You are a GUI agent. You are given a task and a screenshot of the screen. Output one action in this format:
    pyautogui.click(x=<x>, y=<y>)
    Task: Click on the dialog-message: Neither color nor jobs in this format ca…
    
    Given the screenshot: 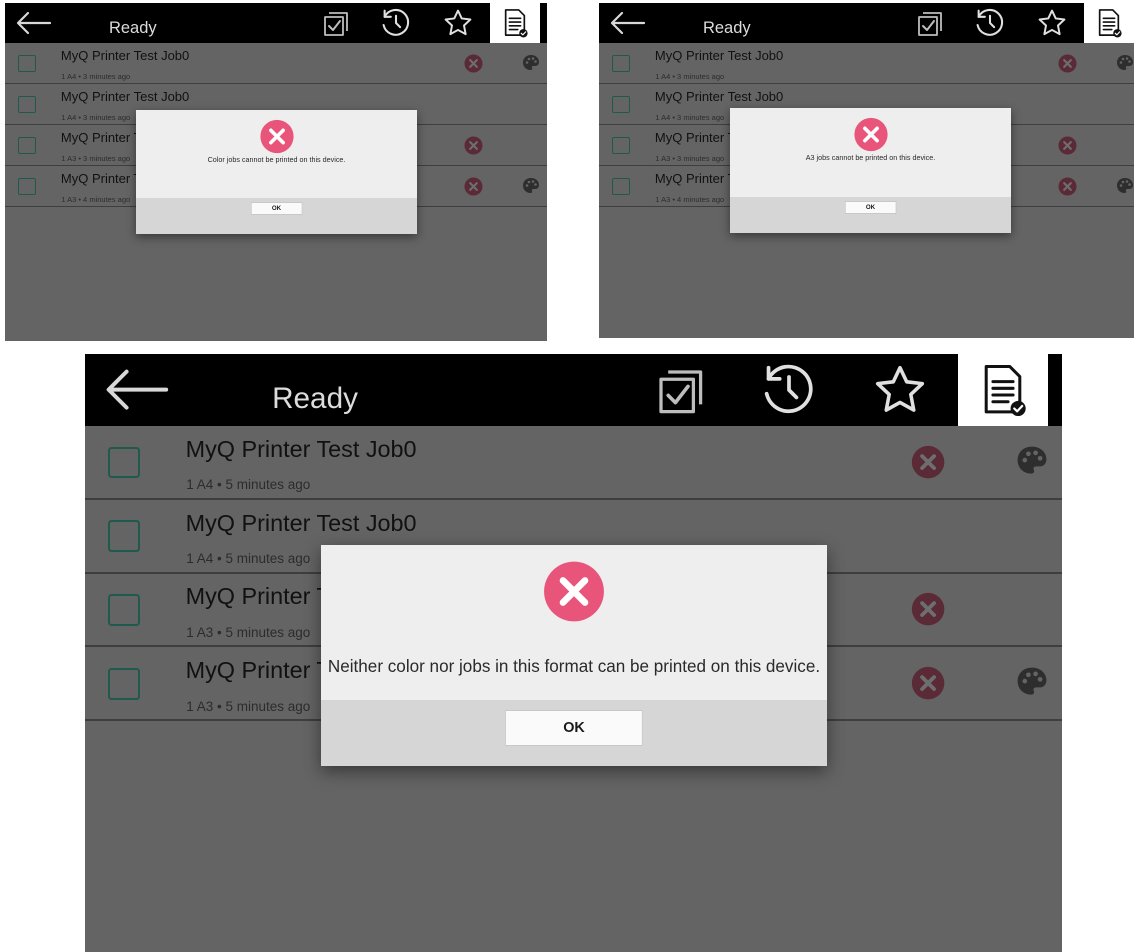 What is the action you would take?
    pyautogui.click(x=574, y=666)
    